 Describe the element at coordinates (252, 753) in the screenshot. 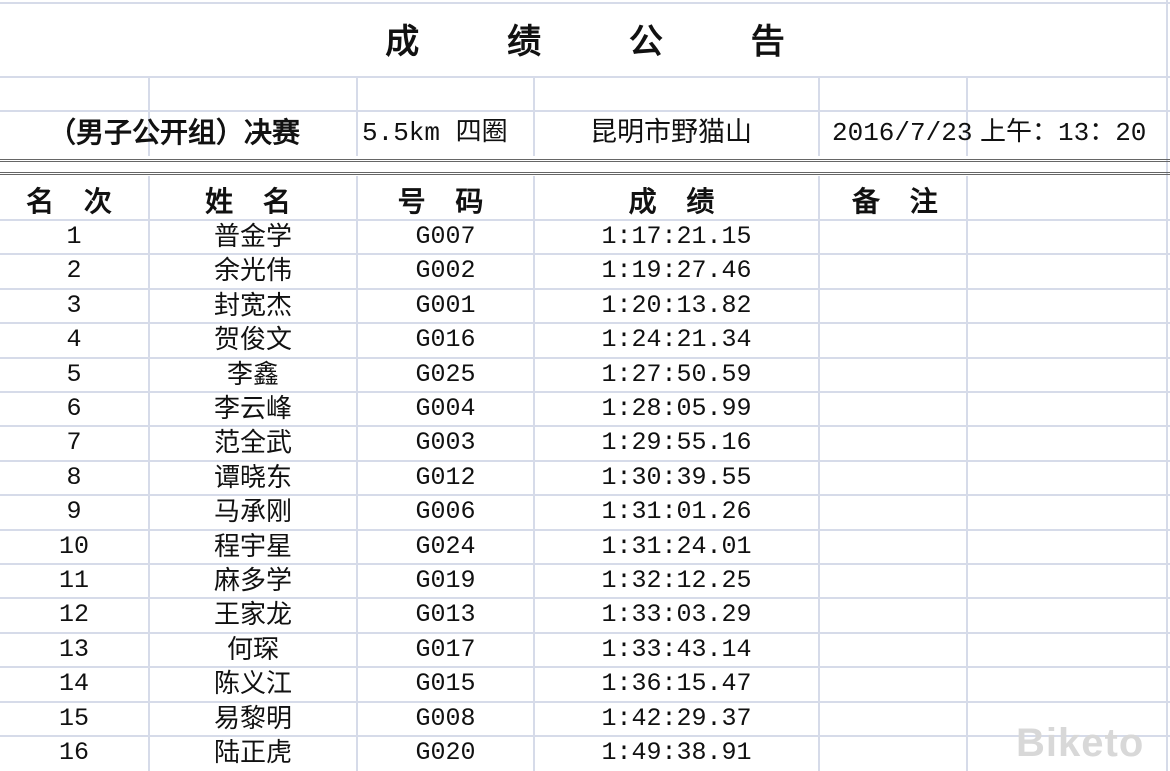

I see `name-cell: 陆正虎` at that location.